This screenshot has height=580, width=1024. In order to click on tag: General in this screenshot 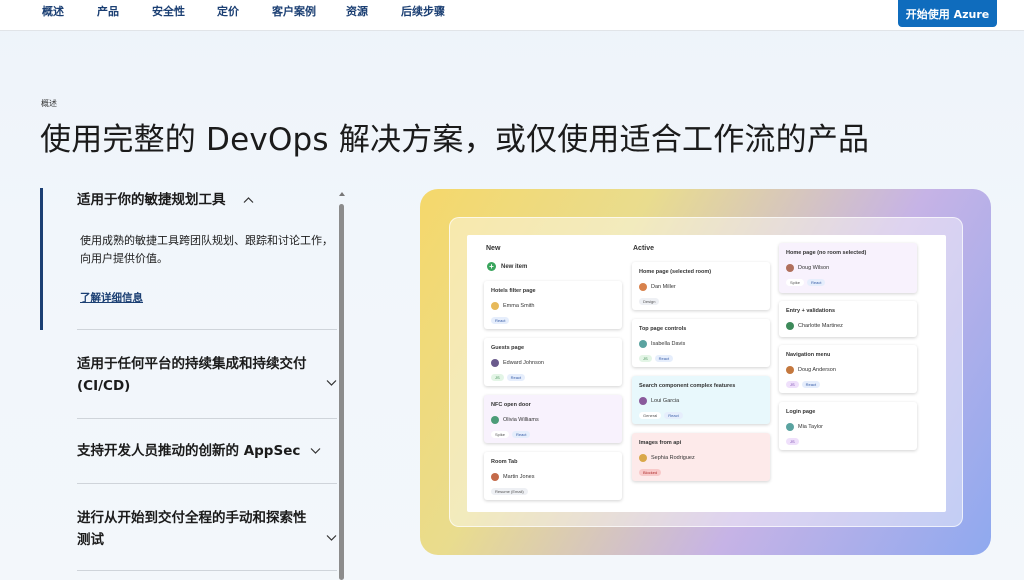, I will do `click(650, 415)`.